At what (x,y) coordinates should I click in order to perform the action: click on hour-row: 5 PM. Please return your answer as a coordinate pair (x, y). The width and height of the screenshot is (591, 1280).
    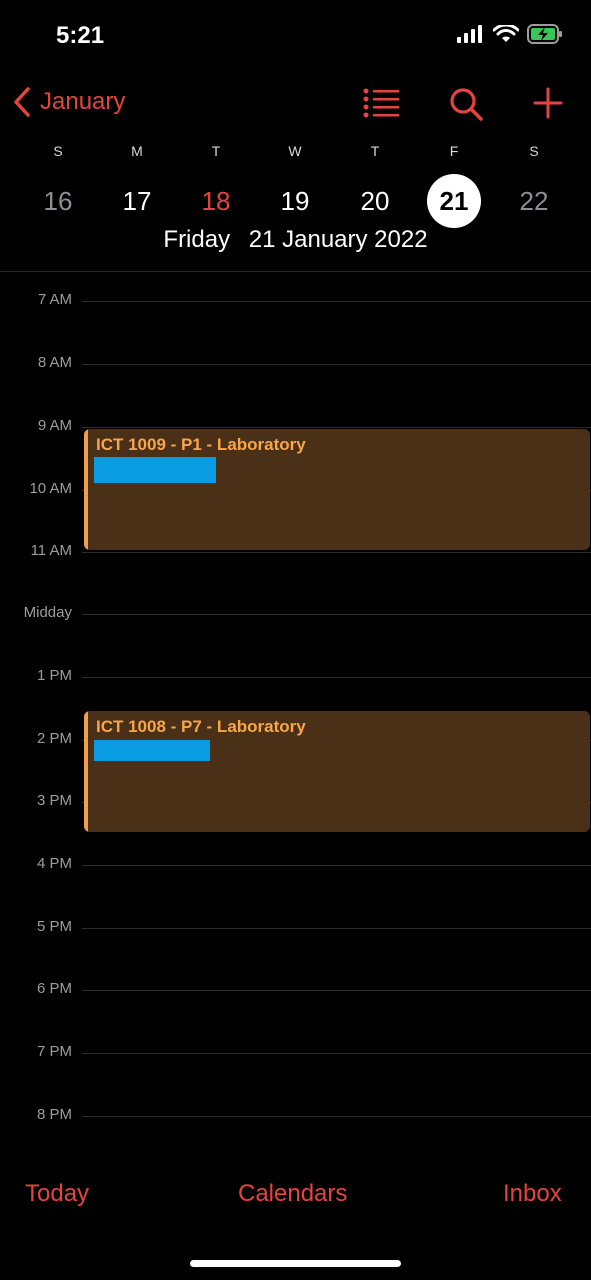
    Looking at the image, I should click on (295, 926).